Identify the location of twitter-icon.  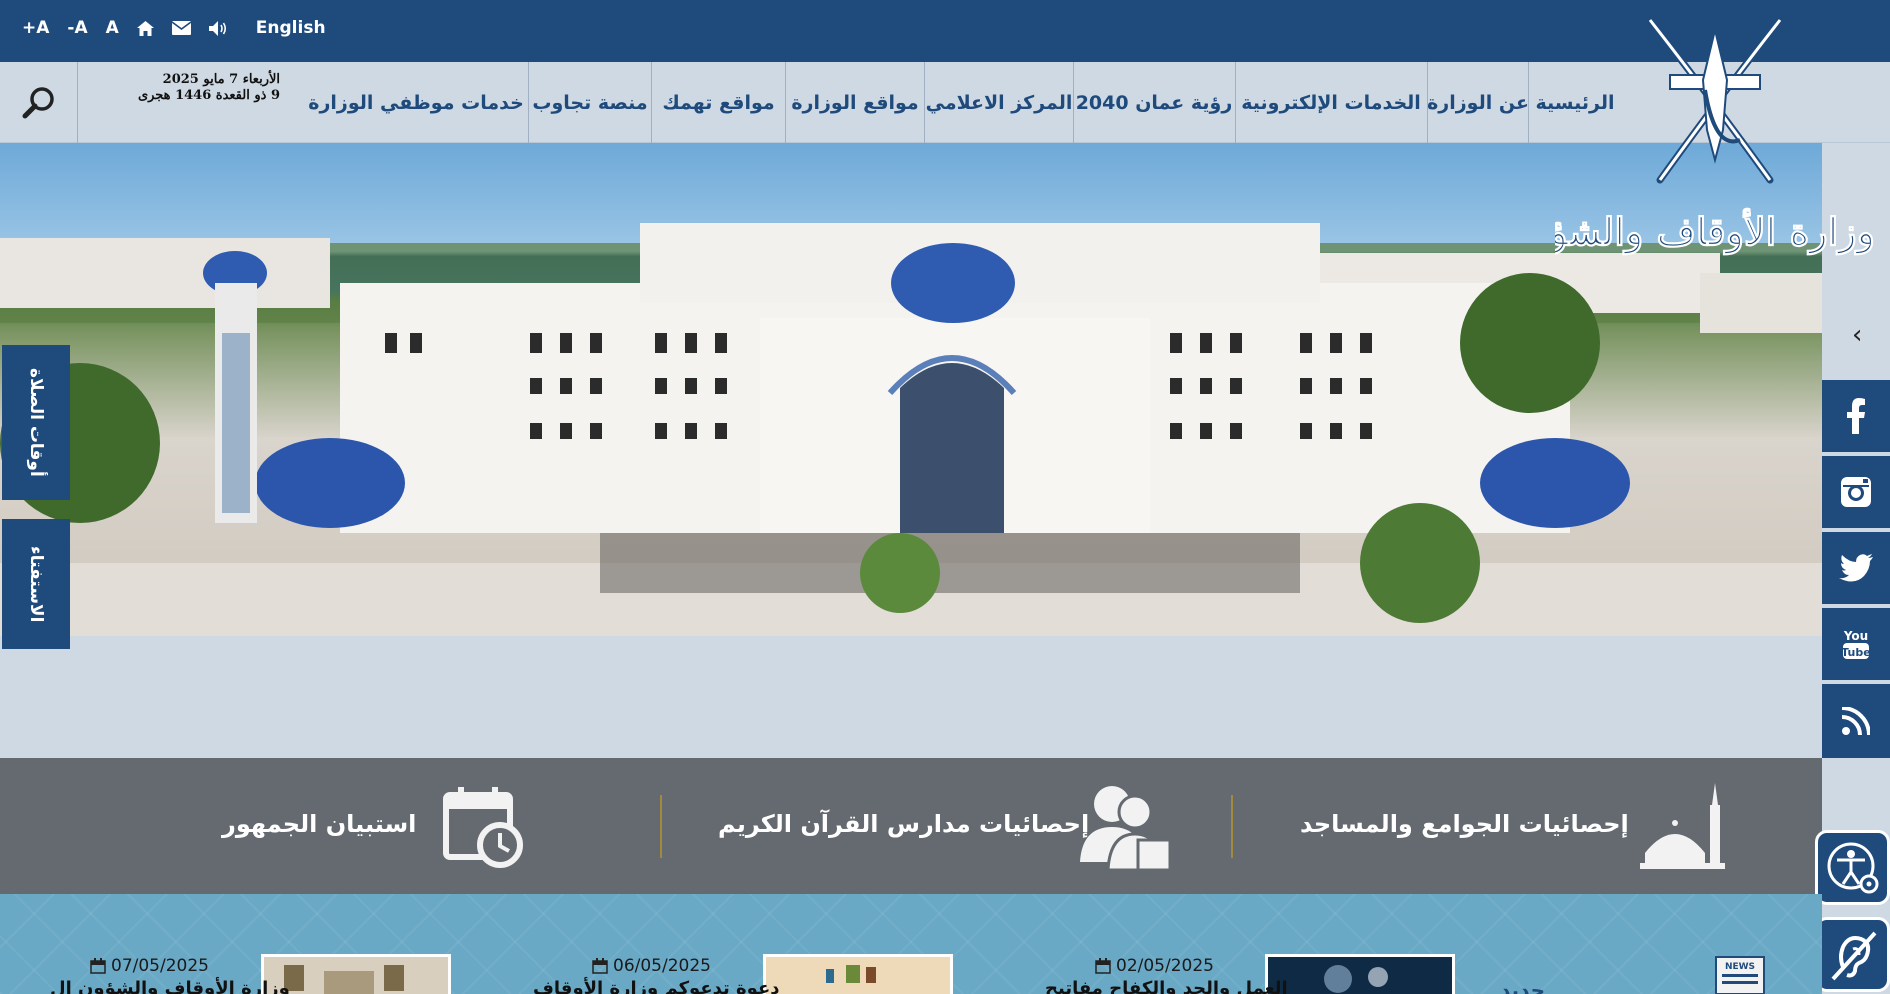
(1856, 568).